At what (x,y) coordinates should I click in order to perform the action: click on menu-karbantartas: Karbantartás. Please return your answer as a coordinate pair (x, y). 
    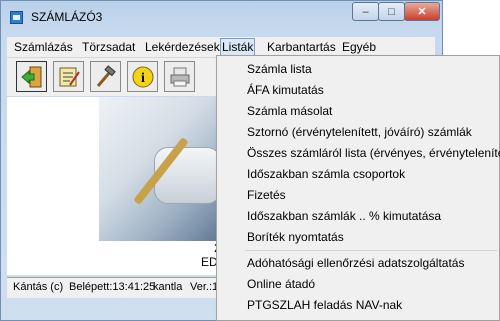
    Looking at the image, I should click on (301, 47).